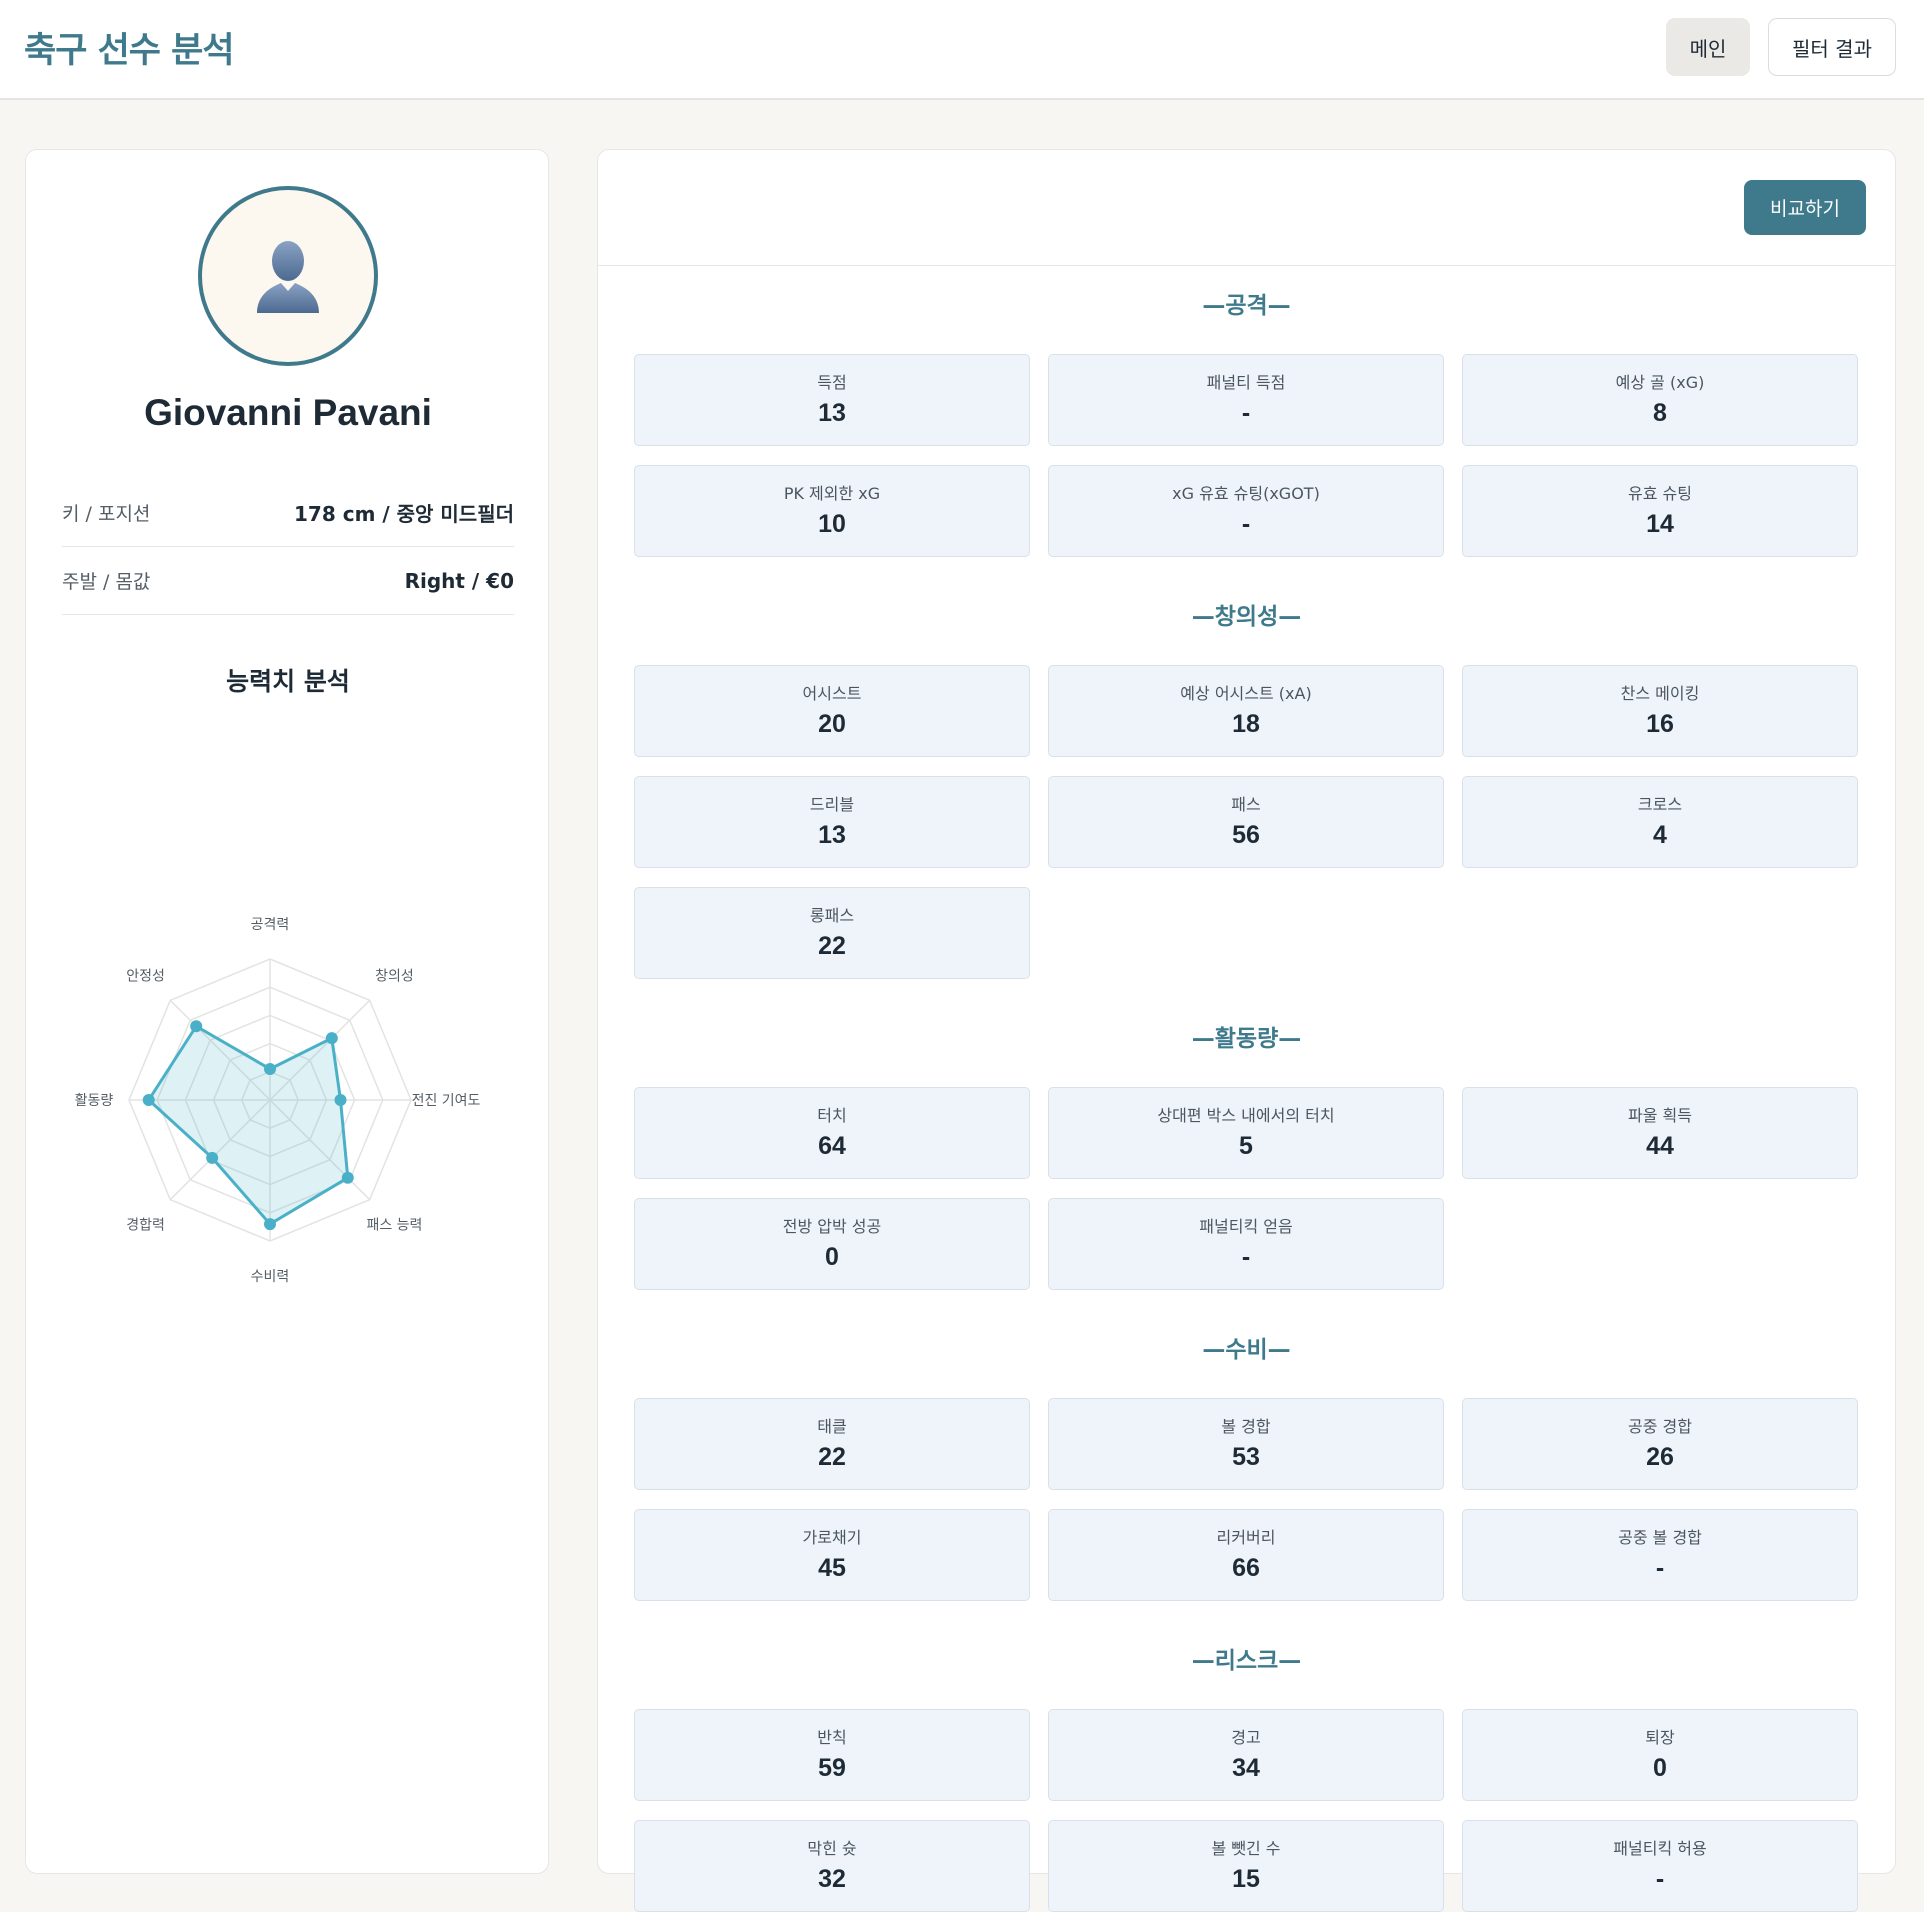 This screenshot has width=1924, height=1912. What do you see at coordinates (832, 1226) in the screenshot?
I see `stat-label: 전방 압박 성공` at bounding box center [832, 1226].